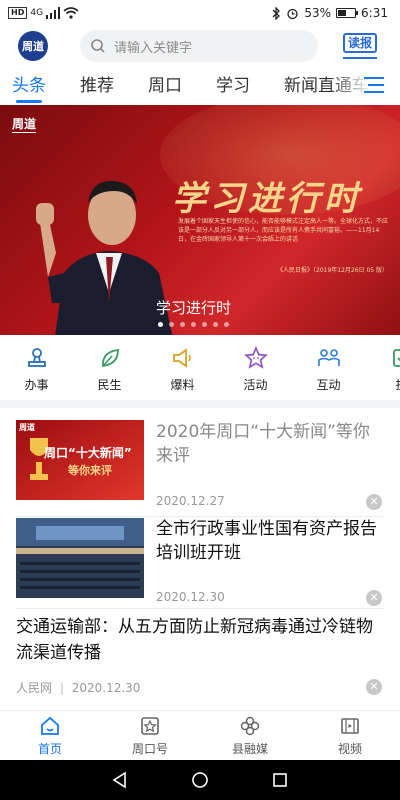 The height and width of the screenshot is (800, 400). What do you see at coordinates (34, 688) in the screenshot?
I see `news-source: 人民网` at bounding box center [34, 688].